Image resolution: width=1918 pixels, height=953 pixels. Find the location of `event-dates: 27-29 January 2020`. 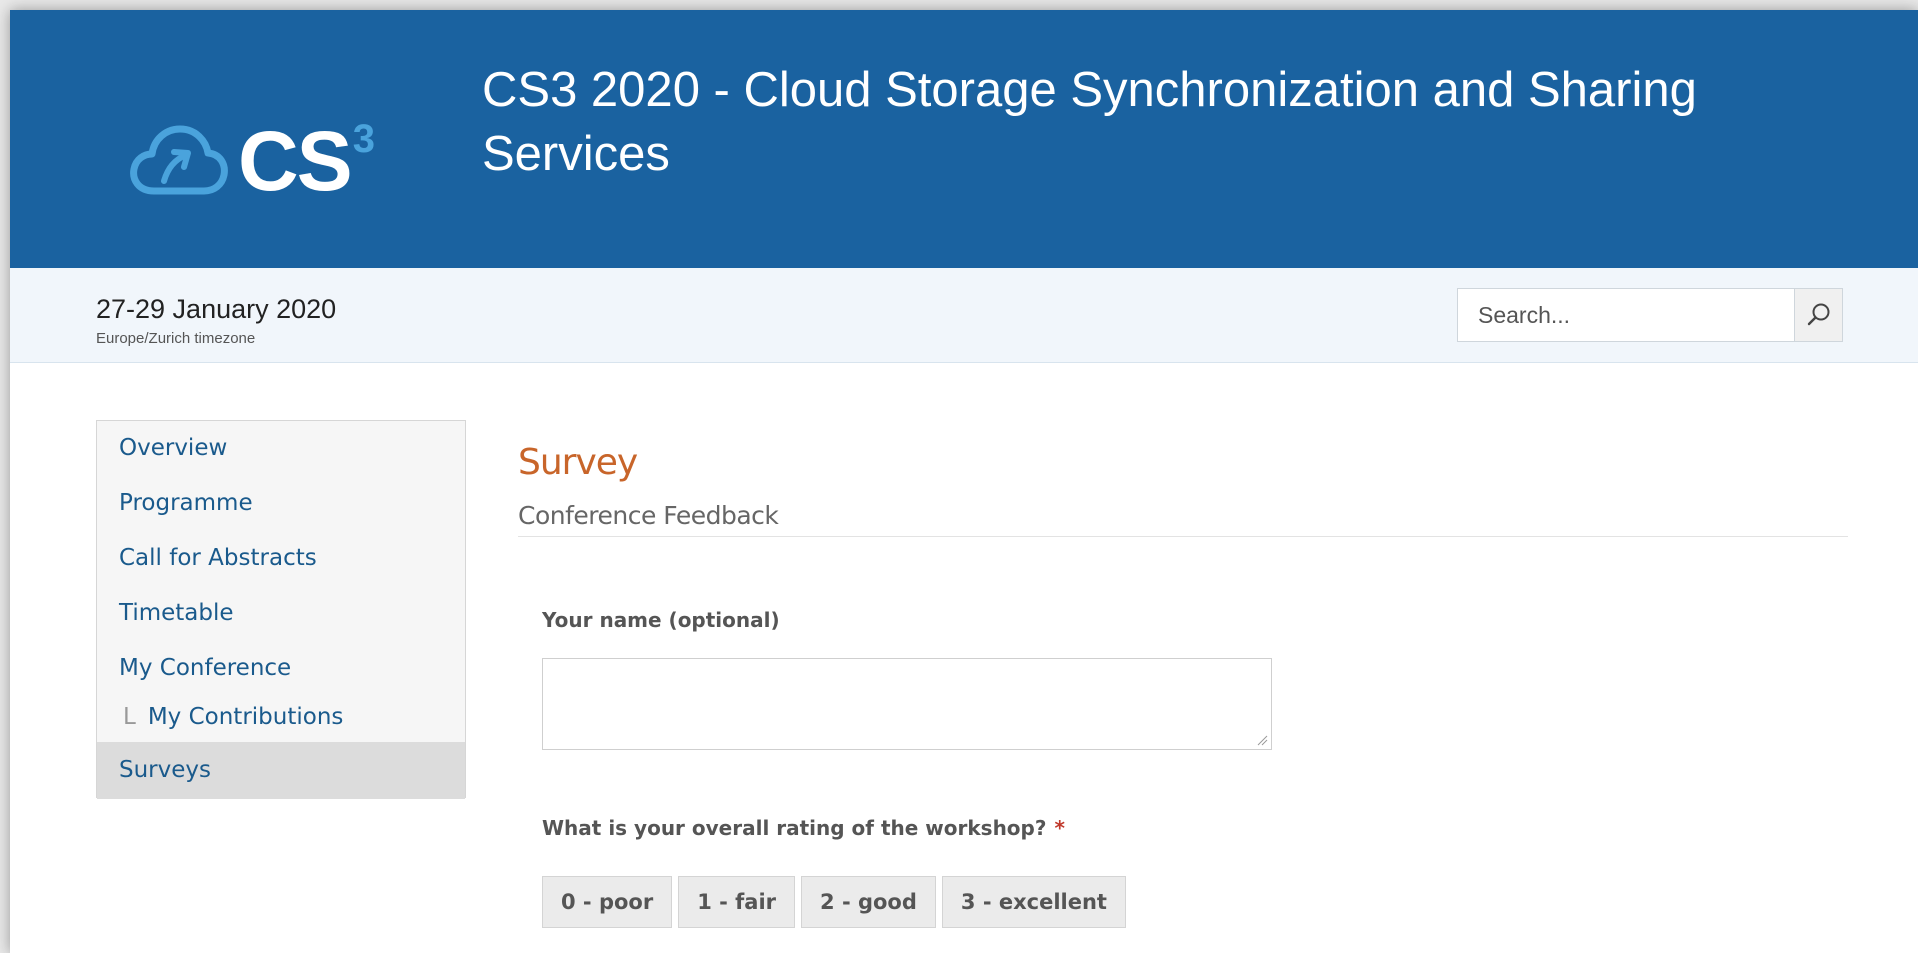

event-dates: 27-29 January 2020 is located at coordinates (216, 309).